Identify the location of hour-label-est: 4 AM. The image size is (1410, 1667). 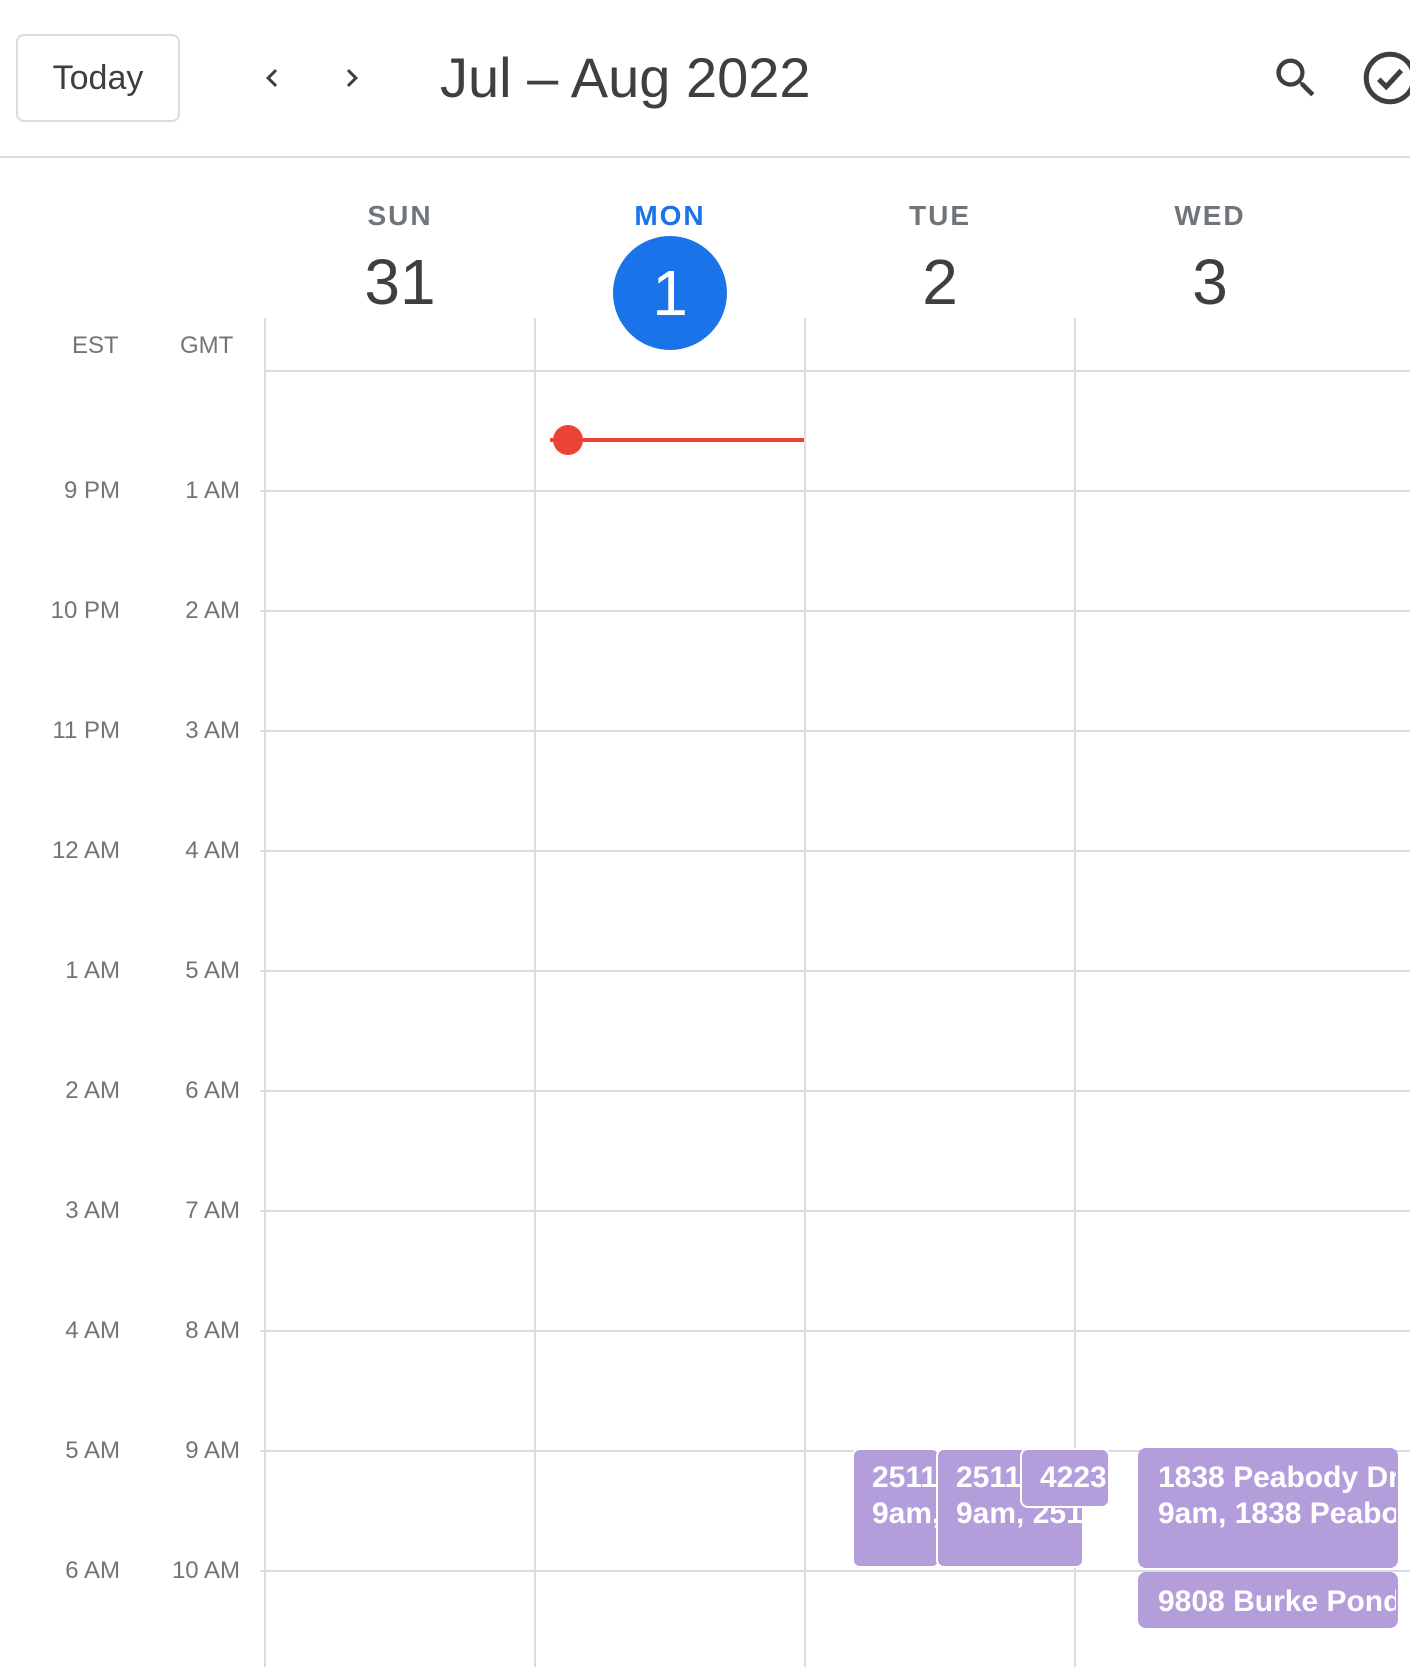
(92, 1330).